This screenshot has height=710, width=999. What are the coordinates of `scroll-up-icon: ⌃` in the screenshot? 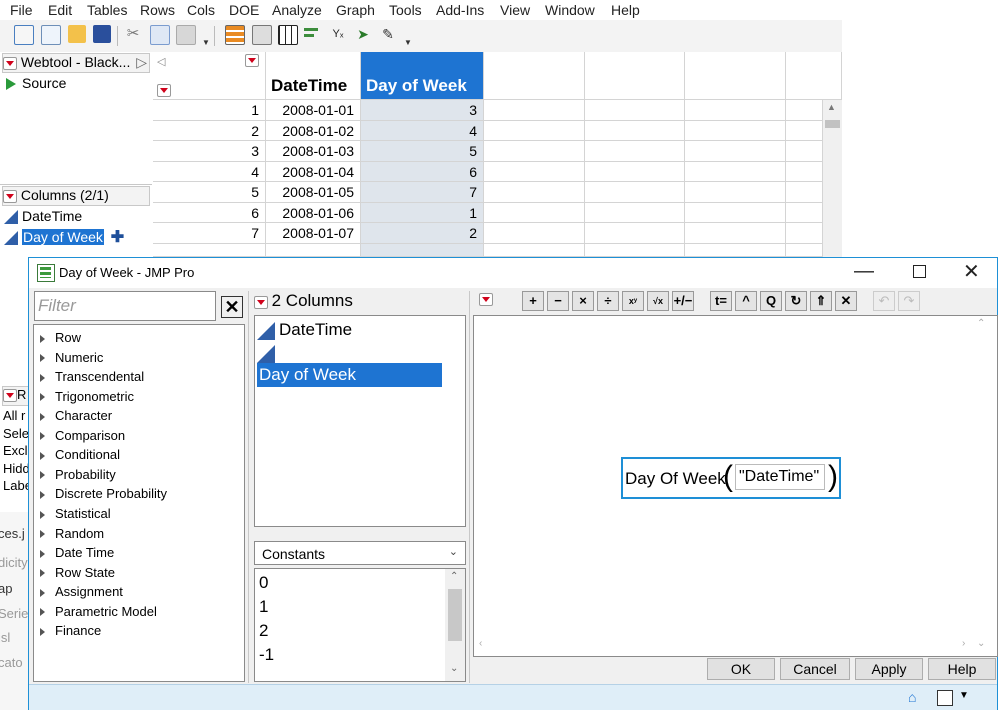 It's located at (454, 576).